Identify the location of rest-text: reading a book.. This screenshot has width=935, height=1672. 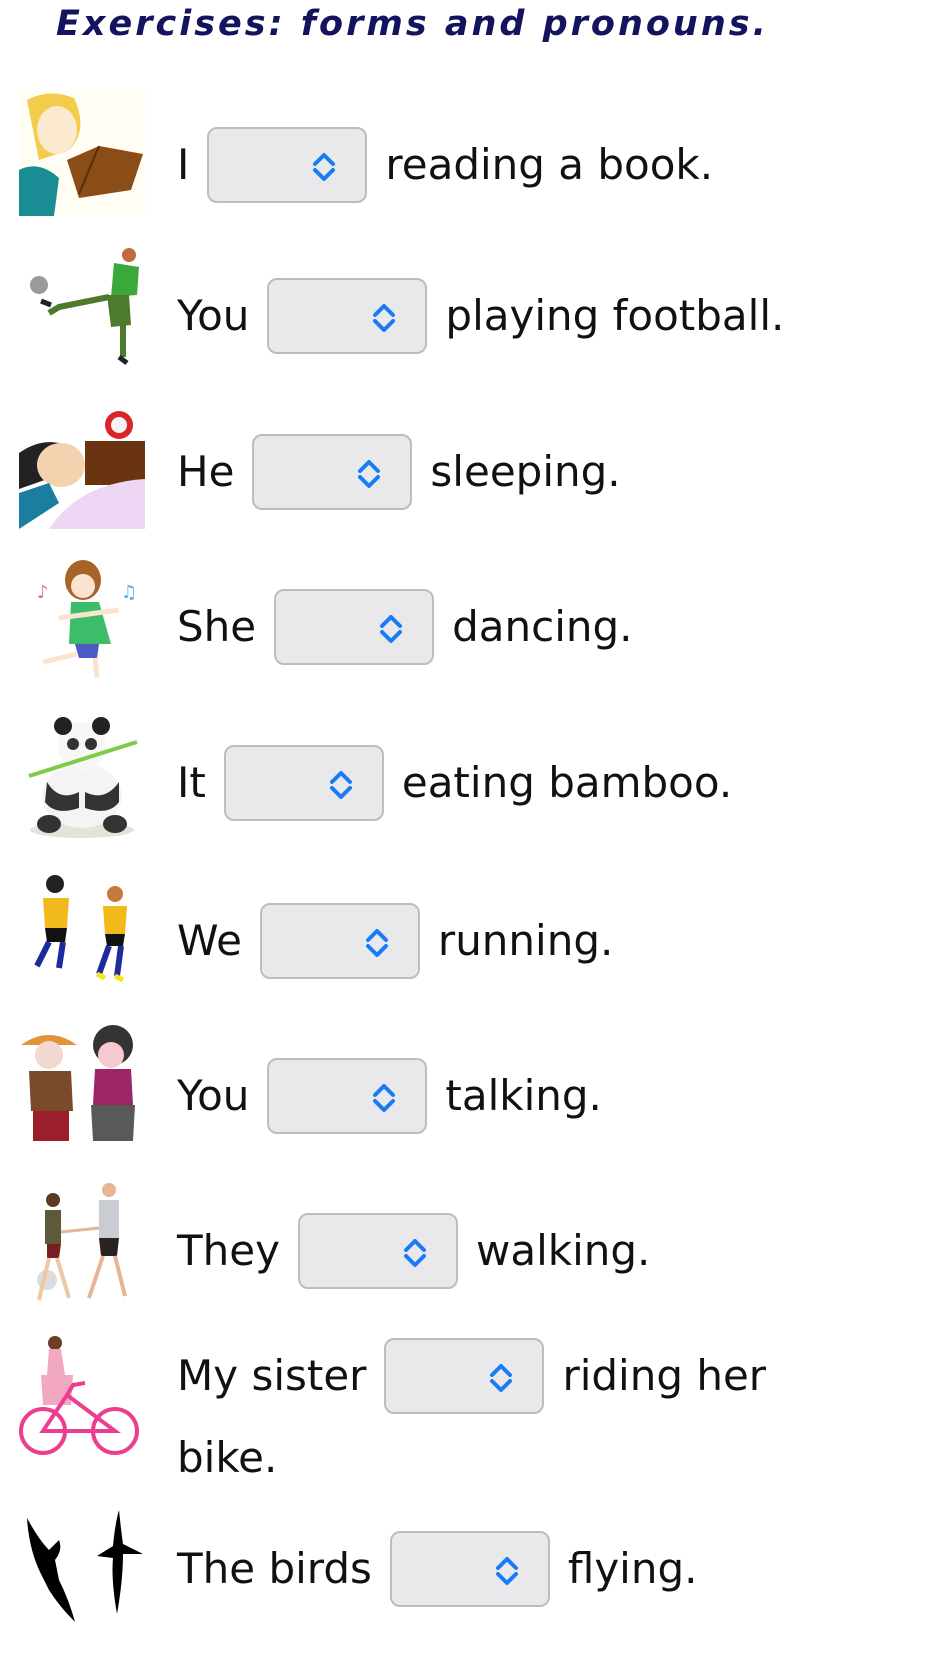
(549, 164).